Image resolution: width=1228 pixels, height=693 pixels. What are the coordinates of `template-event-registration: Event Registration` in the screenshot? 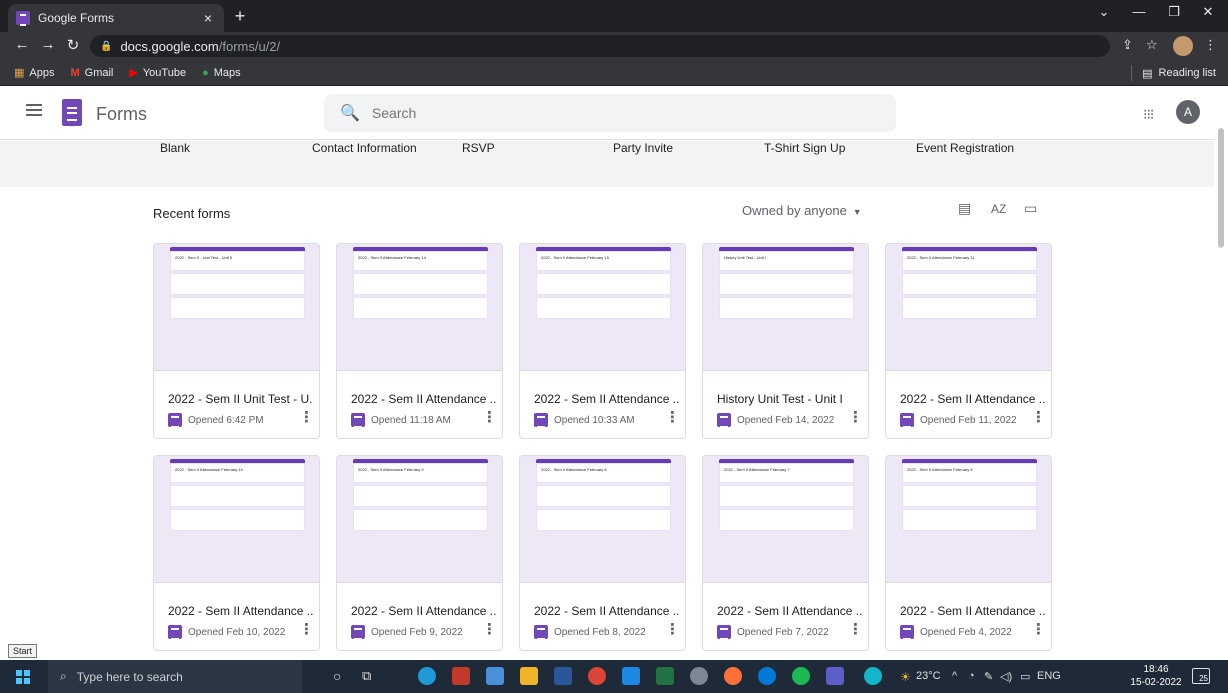 It's located at (965, 148).